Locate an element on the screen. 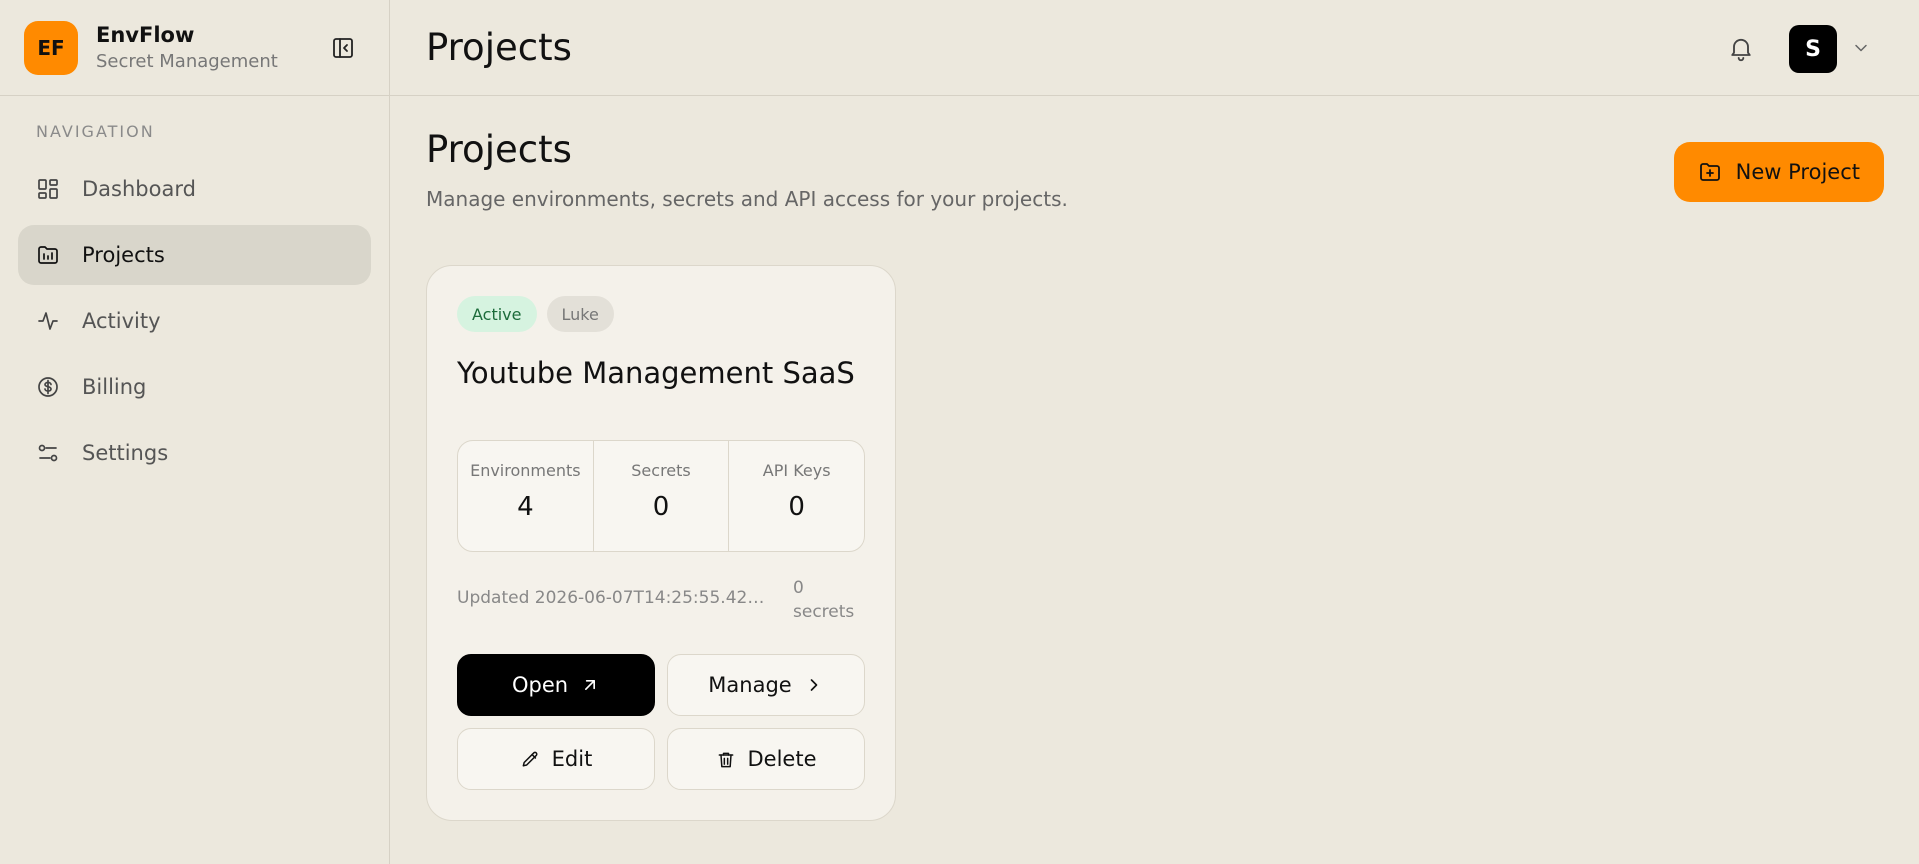 The height and width of the screenshot is (864, 1919). updated-timestamp: Updated 2026-06-07T14:25:55.426+00:00 is located at coordinates (615, 598).